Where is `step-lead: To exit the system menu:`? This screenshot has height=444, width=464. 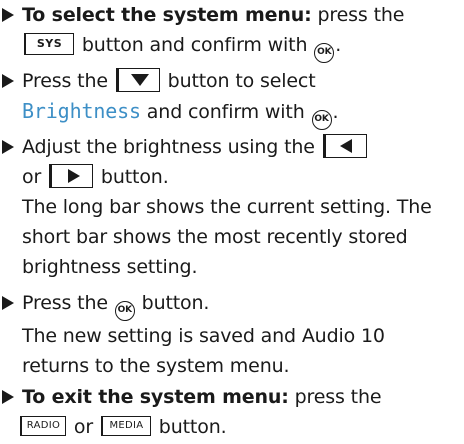 step-lead: To exit the system menu: is located at coordinates (155, 397).